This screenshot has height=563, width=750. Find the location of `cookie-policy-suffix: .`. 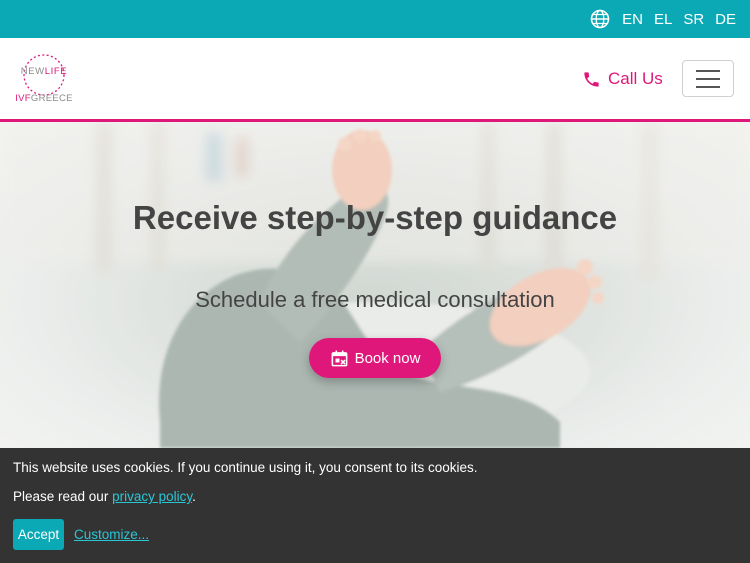

cookie-policy-suffix: . is located at coordinates (194, 496).